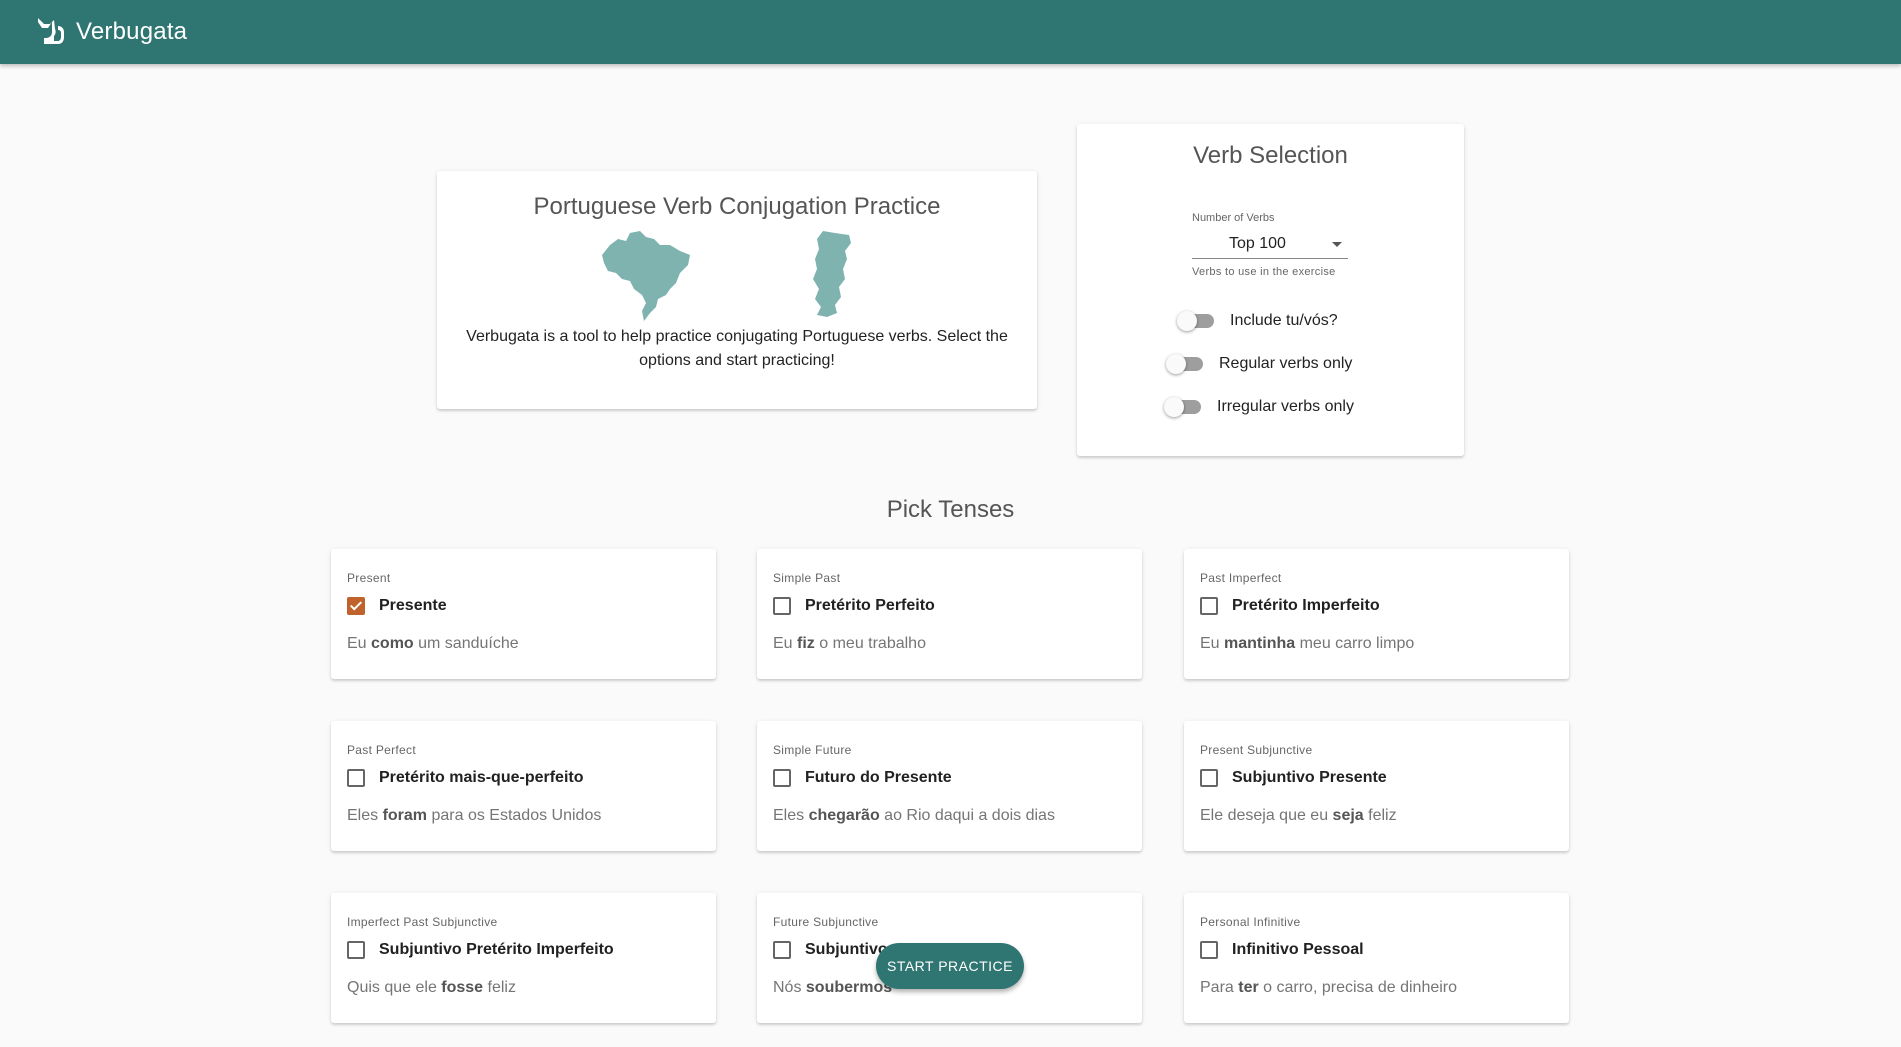 The height and width of the screenshot is (1047, 1901). Describe the element at coordinates (812, 750) in the screenshot. I see `tense-category: Simple Future` at that location.